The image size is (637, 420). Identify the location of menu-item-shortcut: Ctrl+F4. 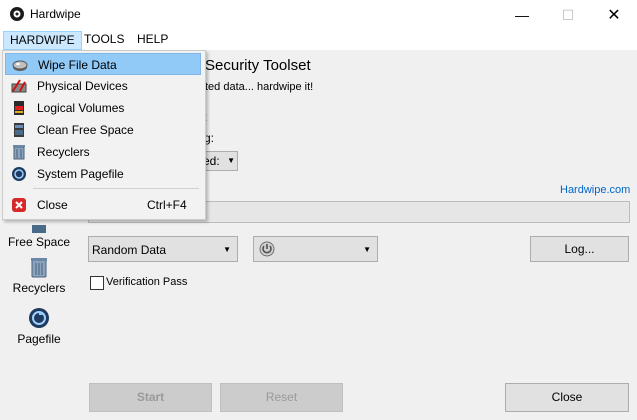
(167, 205).